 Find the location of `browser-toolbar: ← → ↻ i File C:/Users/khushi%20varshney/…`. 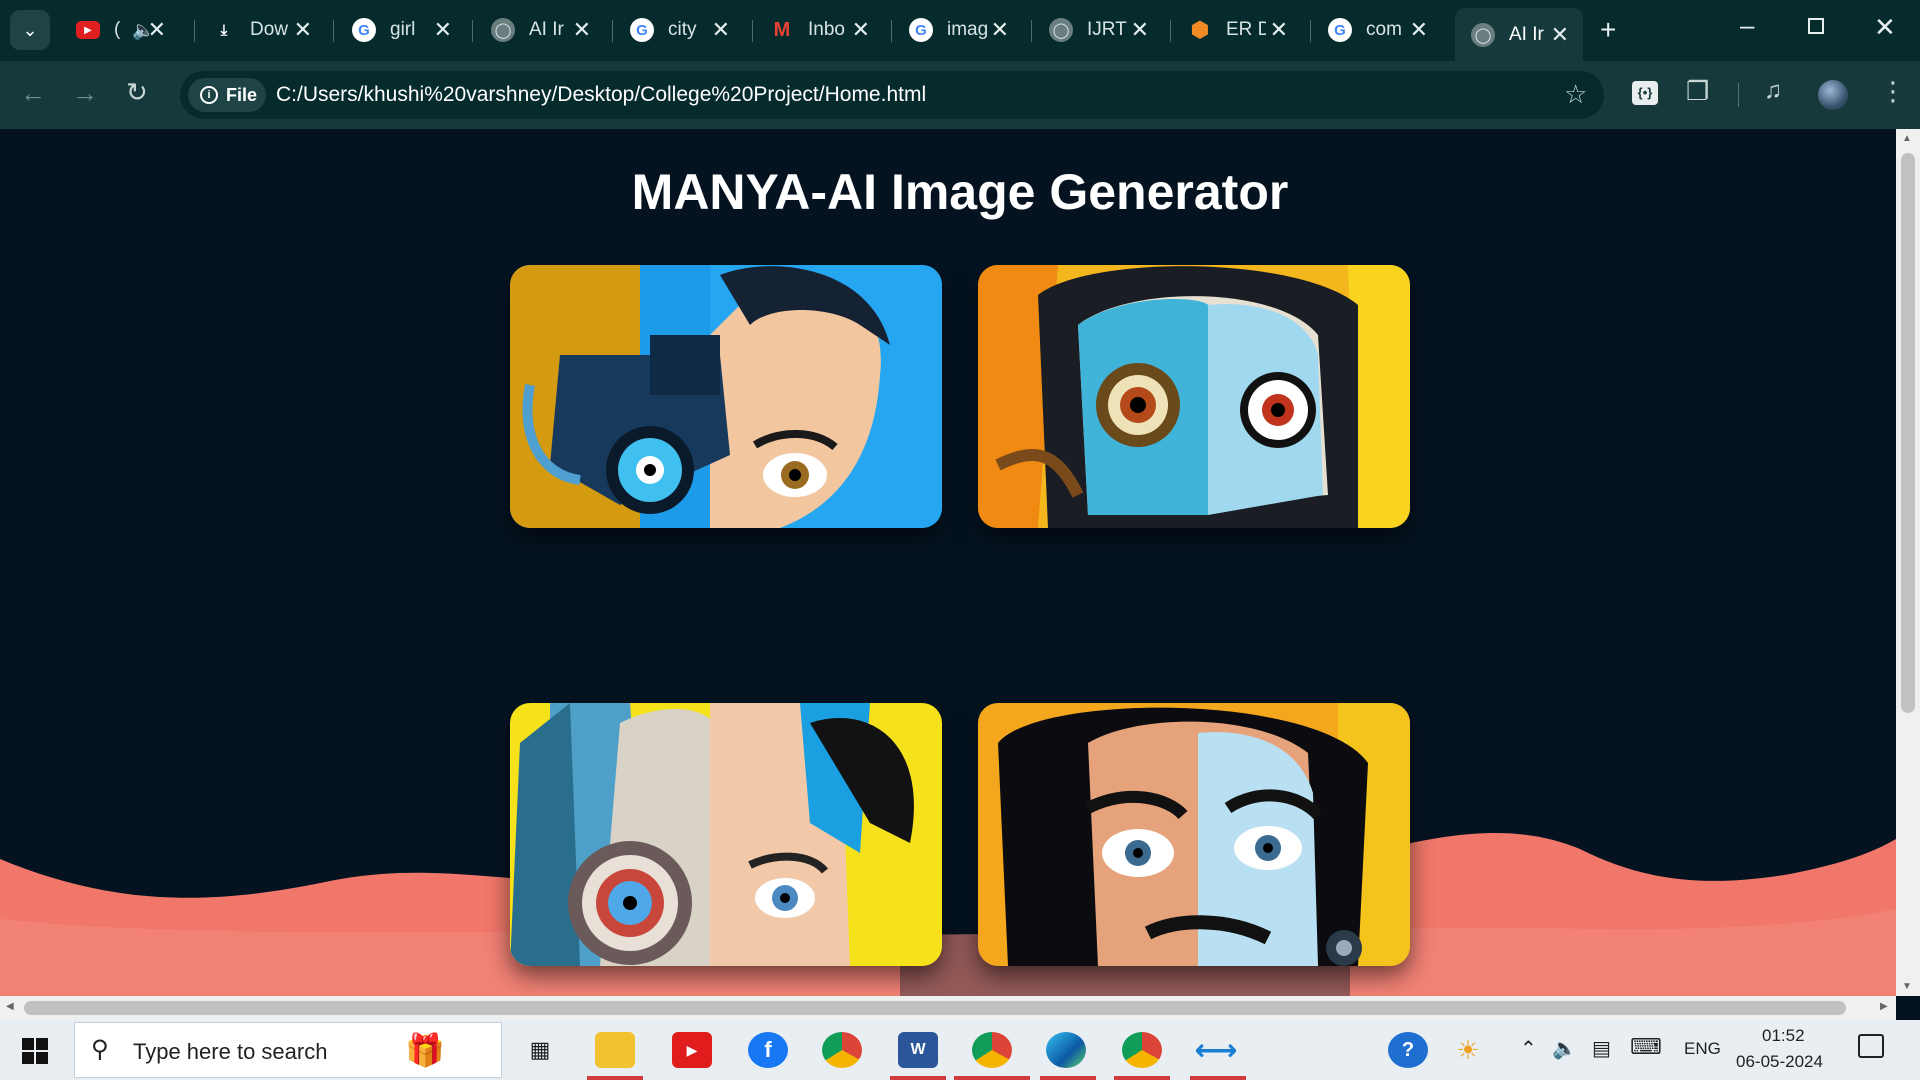

browser-toolbar: ← → ↻ i File C:/Users/khushi%20varshney/… is located at coordinates (960, 95).